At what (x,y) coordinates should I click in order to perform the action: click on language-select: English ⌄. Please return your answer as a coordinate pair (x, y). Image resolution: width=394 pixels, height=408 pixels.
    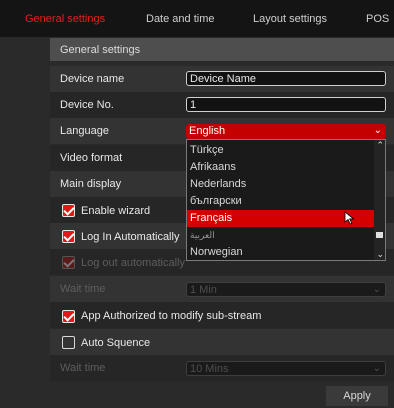
    Looking at the image, I should click on (286, 131).